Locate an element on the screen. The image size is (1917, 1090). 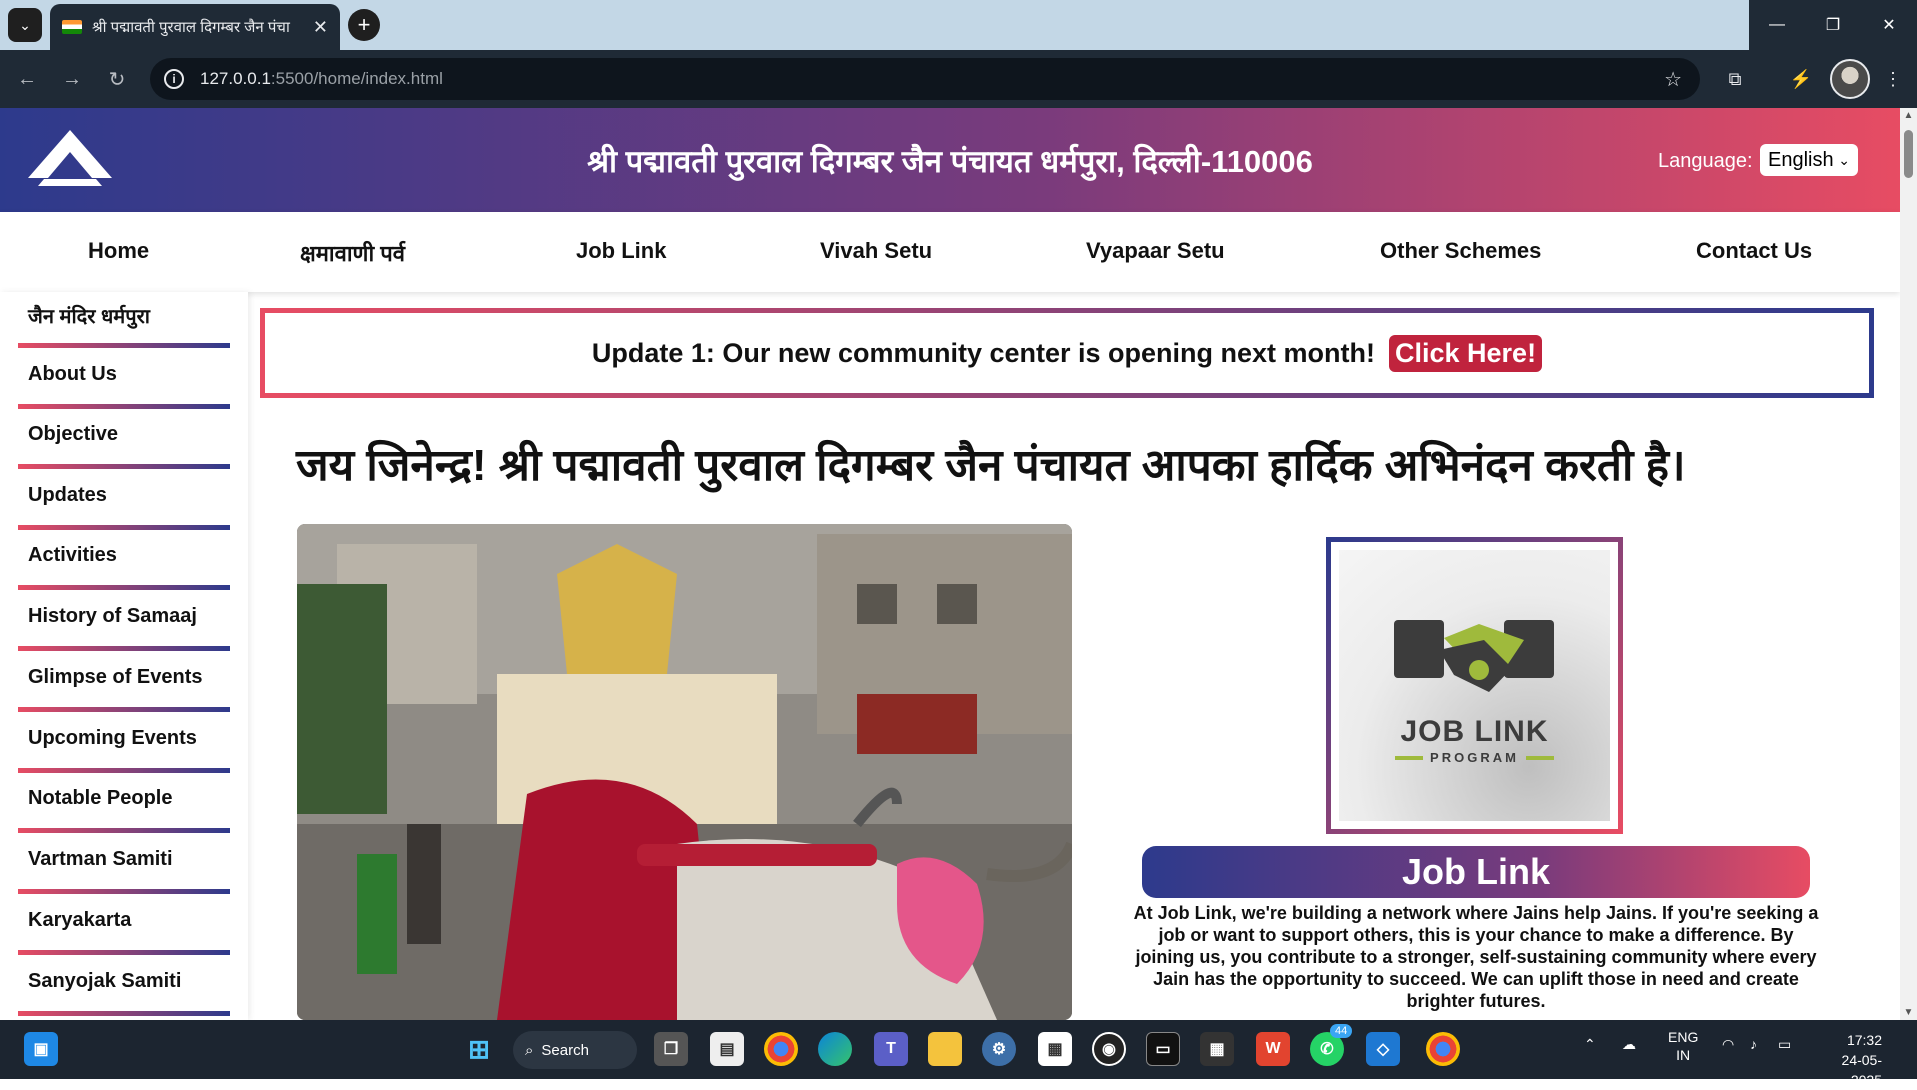
address-bar: i 127.0.0.1:5500/home/index.html ☆ is located at coordinates (925, 79).